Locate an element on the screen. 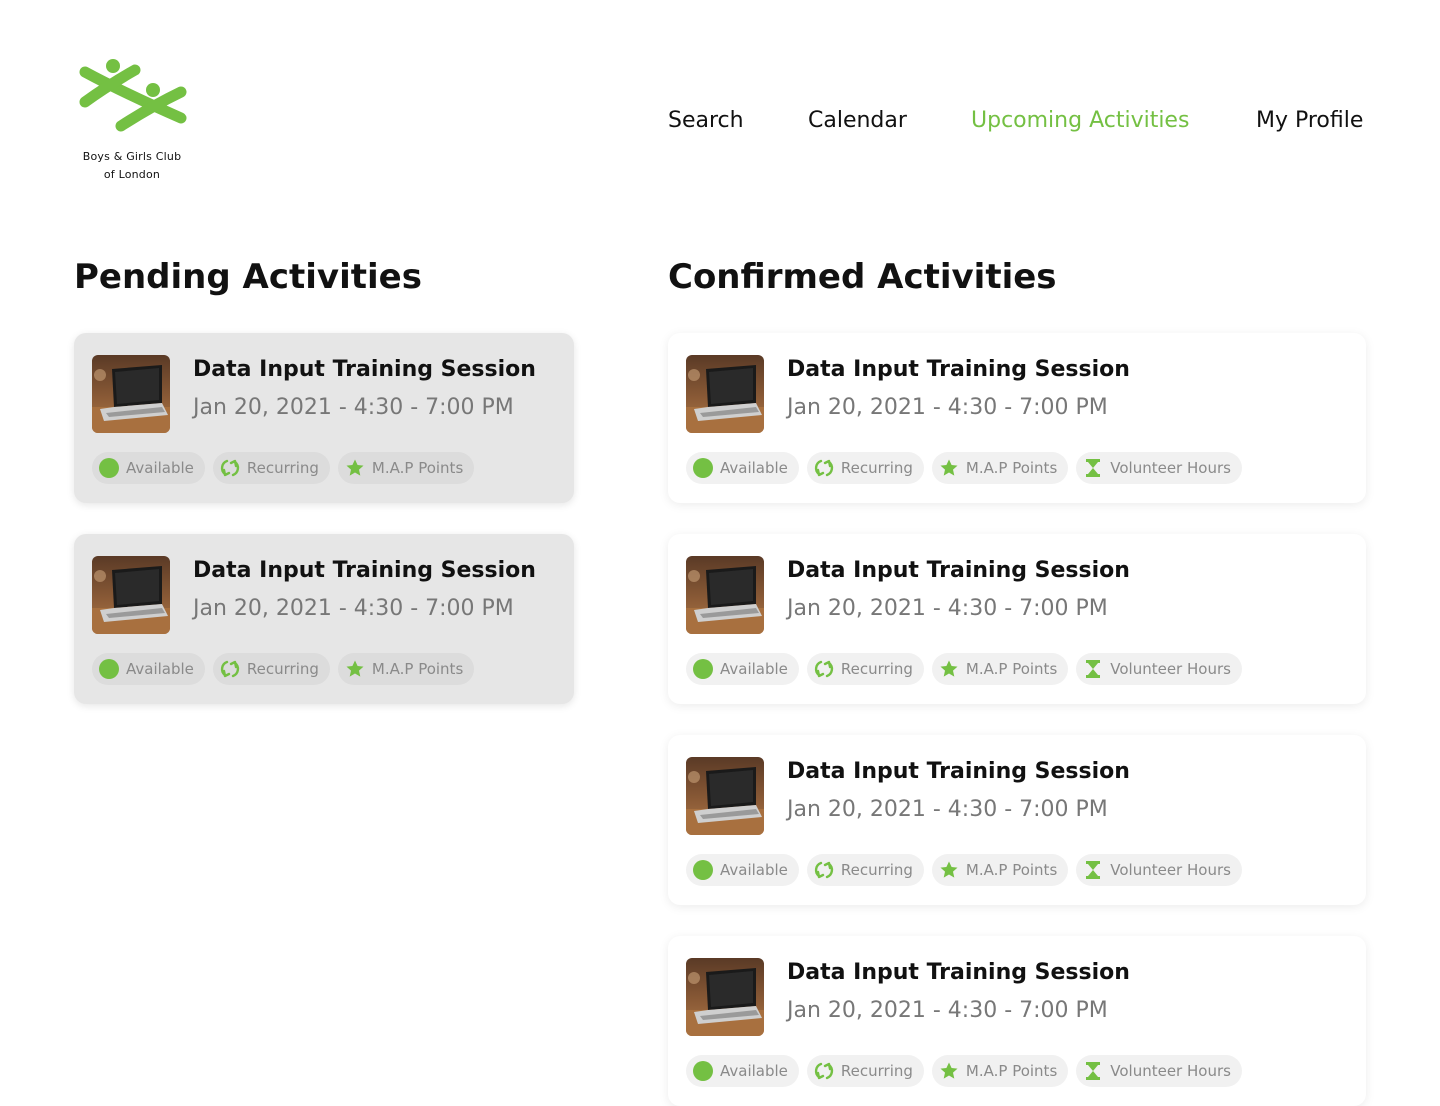 The image size is (1440, 1106). confirmed-activities-heading: Confirmed Activities is located at coordinates (862, 277).